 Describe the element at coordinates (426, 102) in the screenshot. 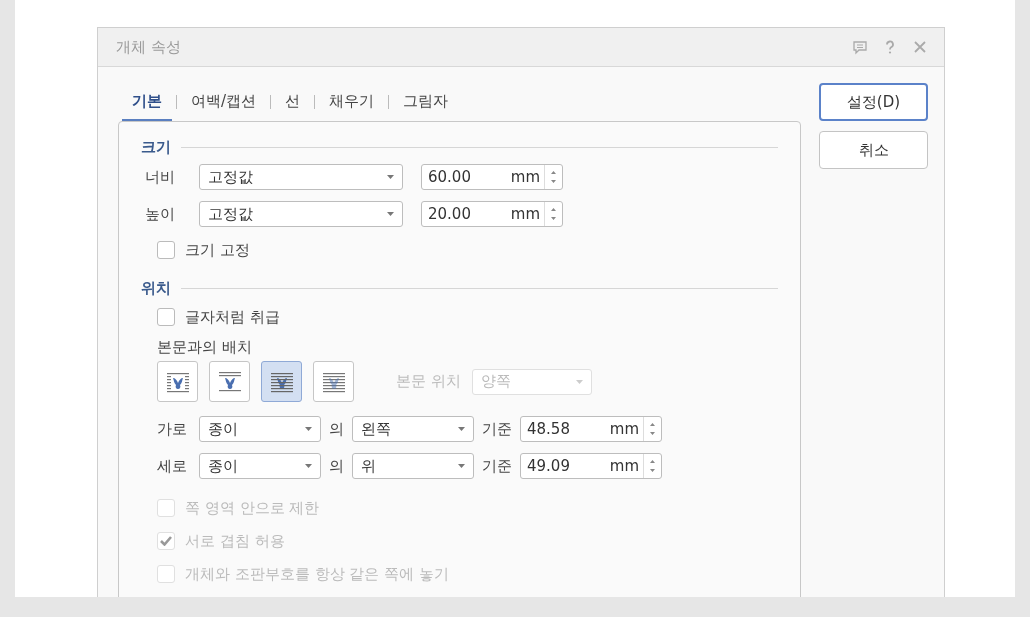

I see `tab: 그림자` at that location.